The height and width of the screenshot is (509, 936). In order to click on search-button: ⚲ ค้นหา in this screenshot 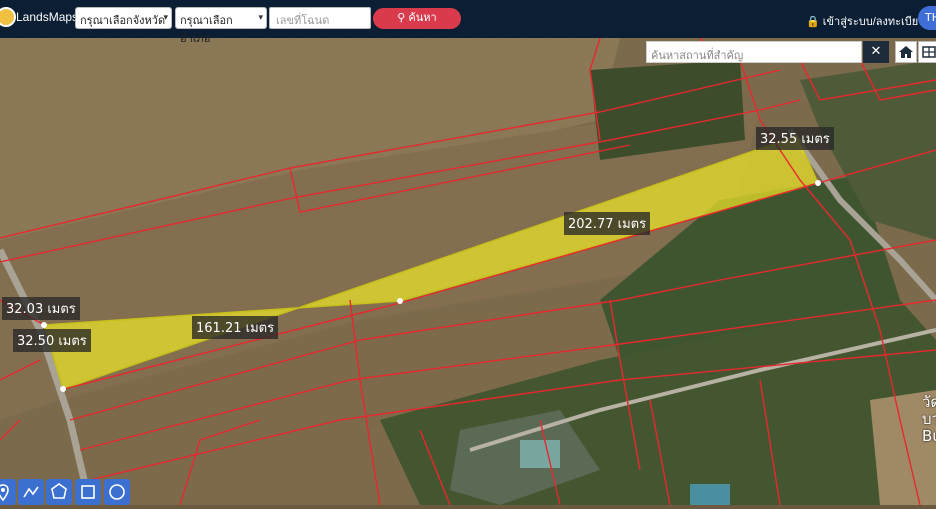, I will do `click(417, 18)`.